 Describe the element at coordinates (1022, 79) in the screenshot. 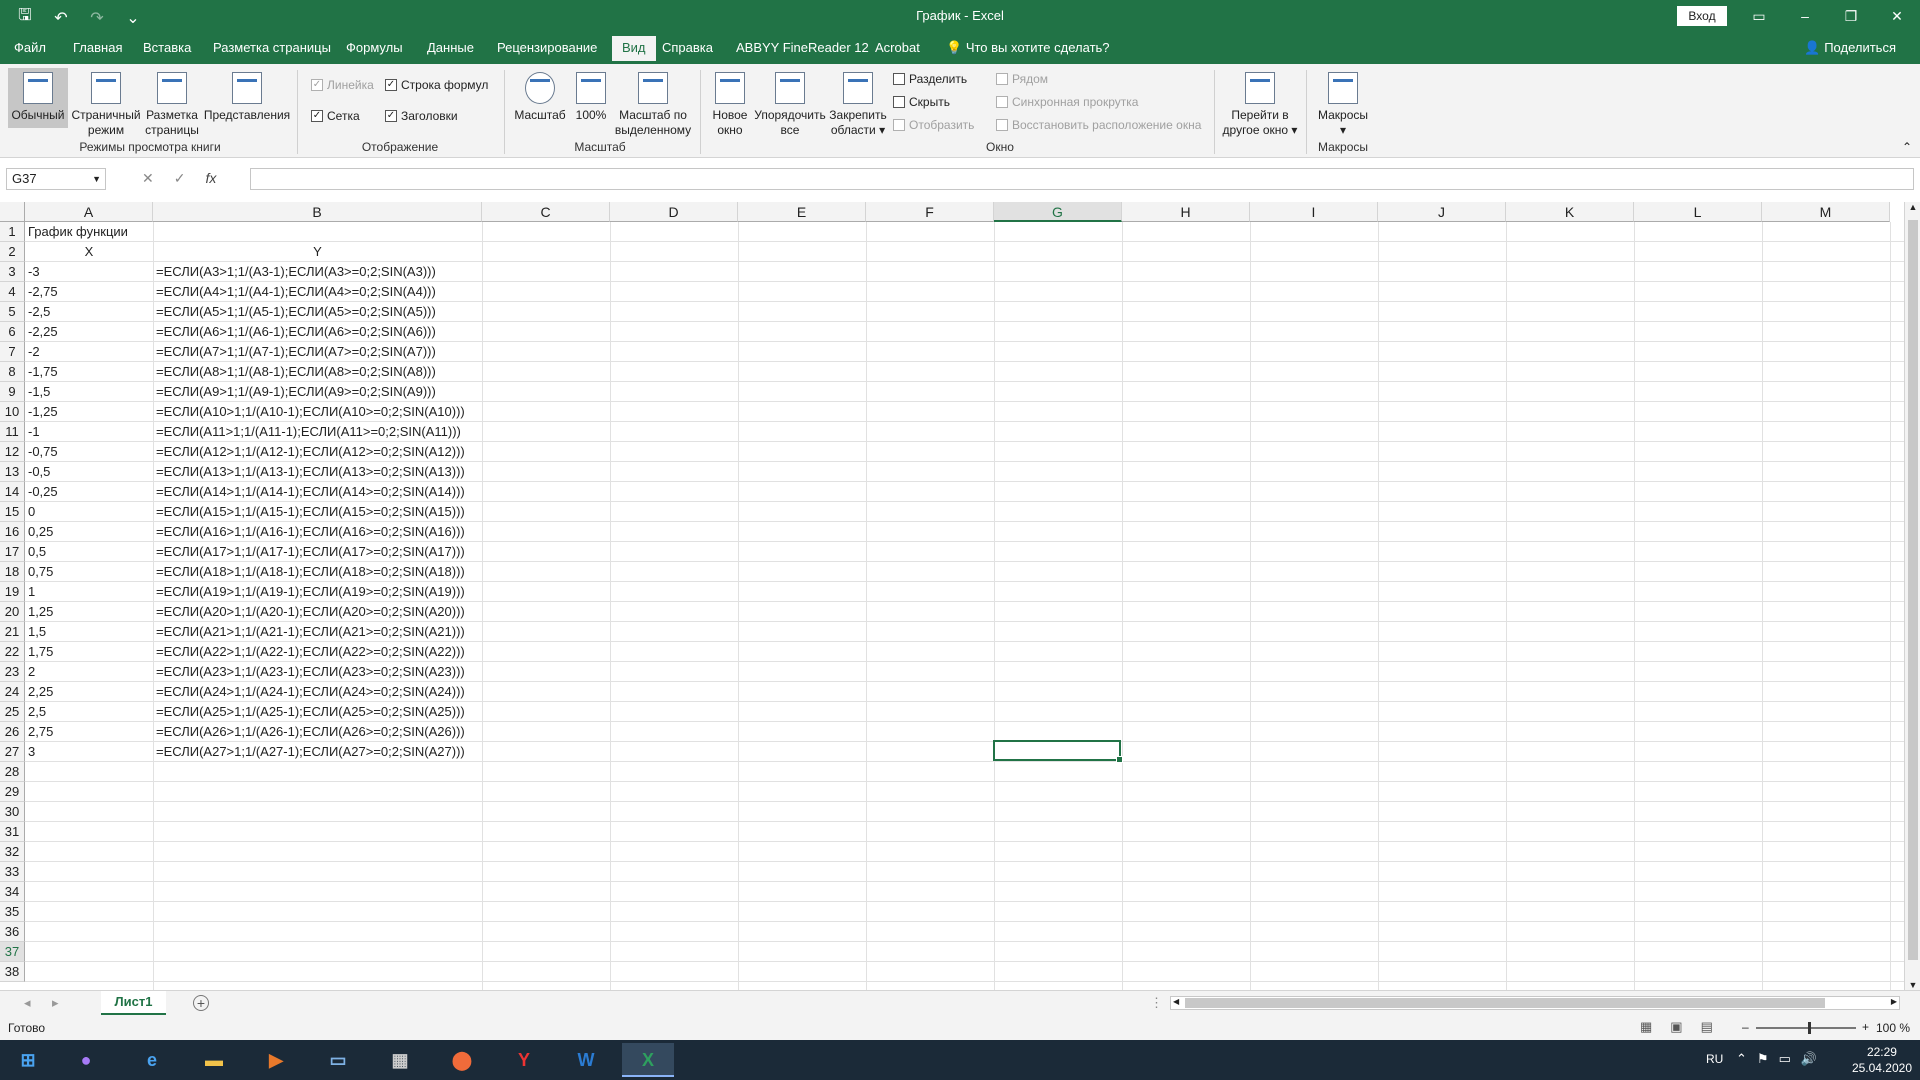

I see `side-by-side-button: Рядом` at that location.